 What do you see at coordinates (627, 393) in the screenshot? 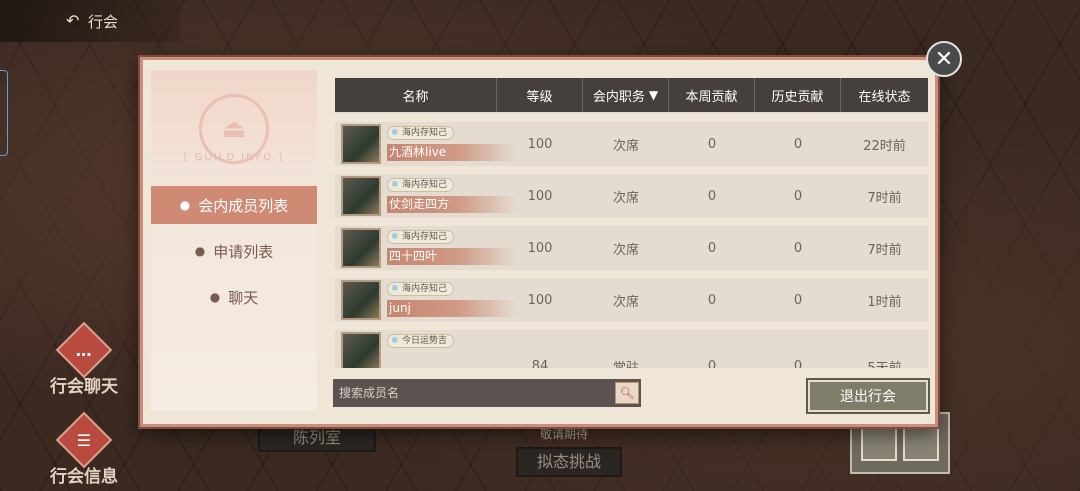
I see `search-icon: 🔍︎` at bounding box center [627, 393].